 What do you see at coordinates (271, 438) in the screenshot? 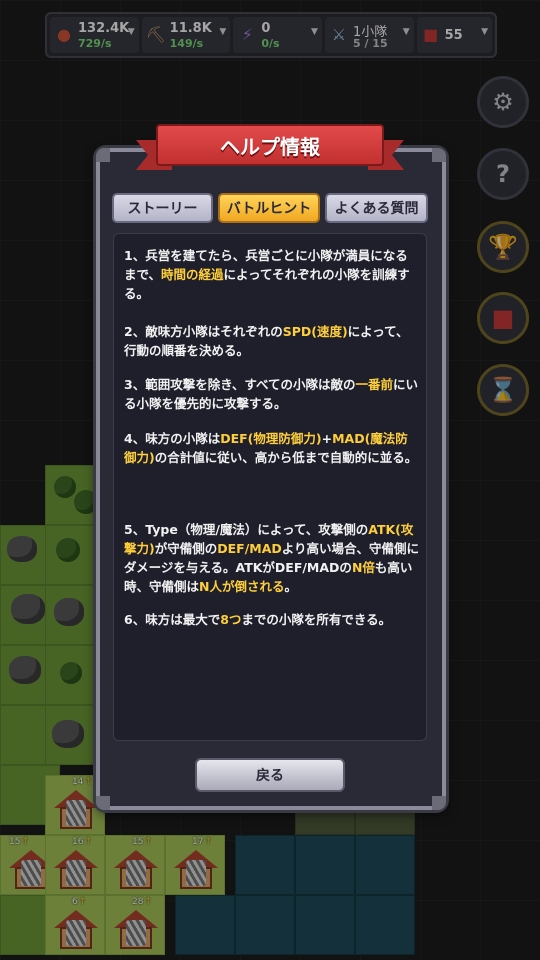
I see `hint-highlight: DEF(物理防御力)` at bounding box center [271, 438].